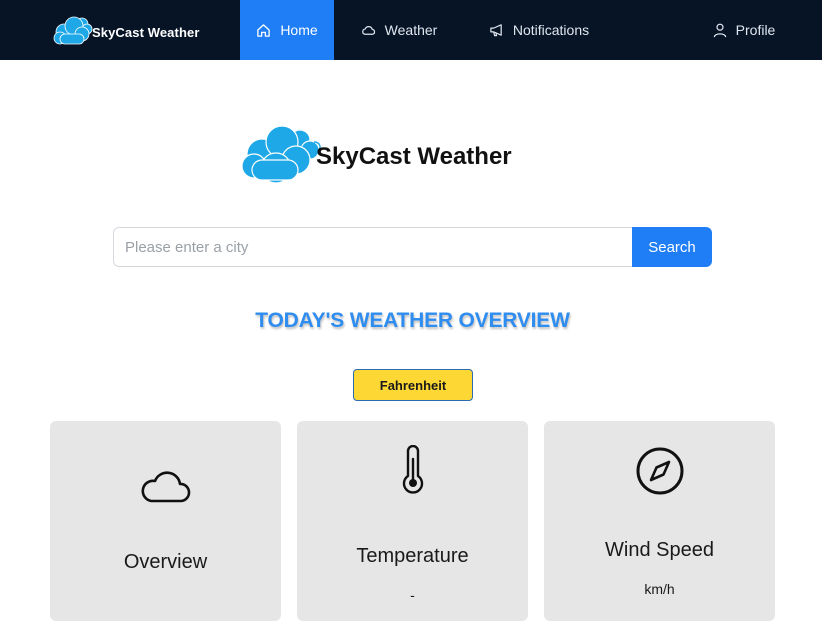 Image resolution: width=822 pixels, height=621 pixels. I want to click on temperature-card: Temperature -, so click(412, 521).